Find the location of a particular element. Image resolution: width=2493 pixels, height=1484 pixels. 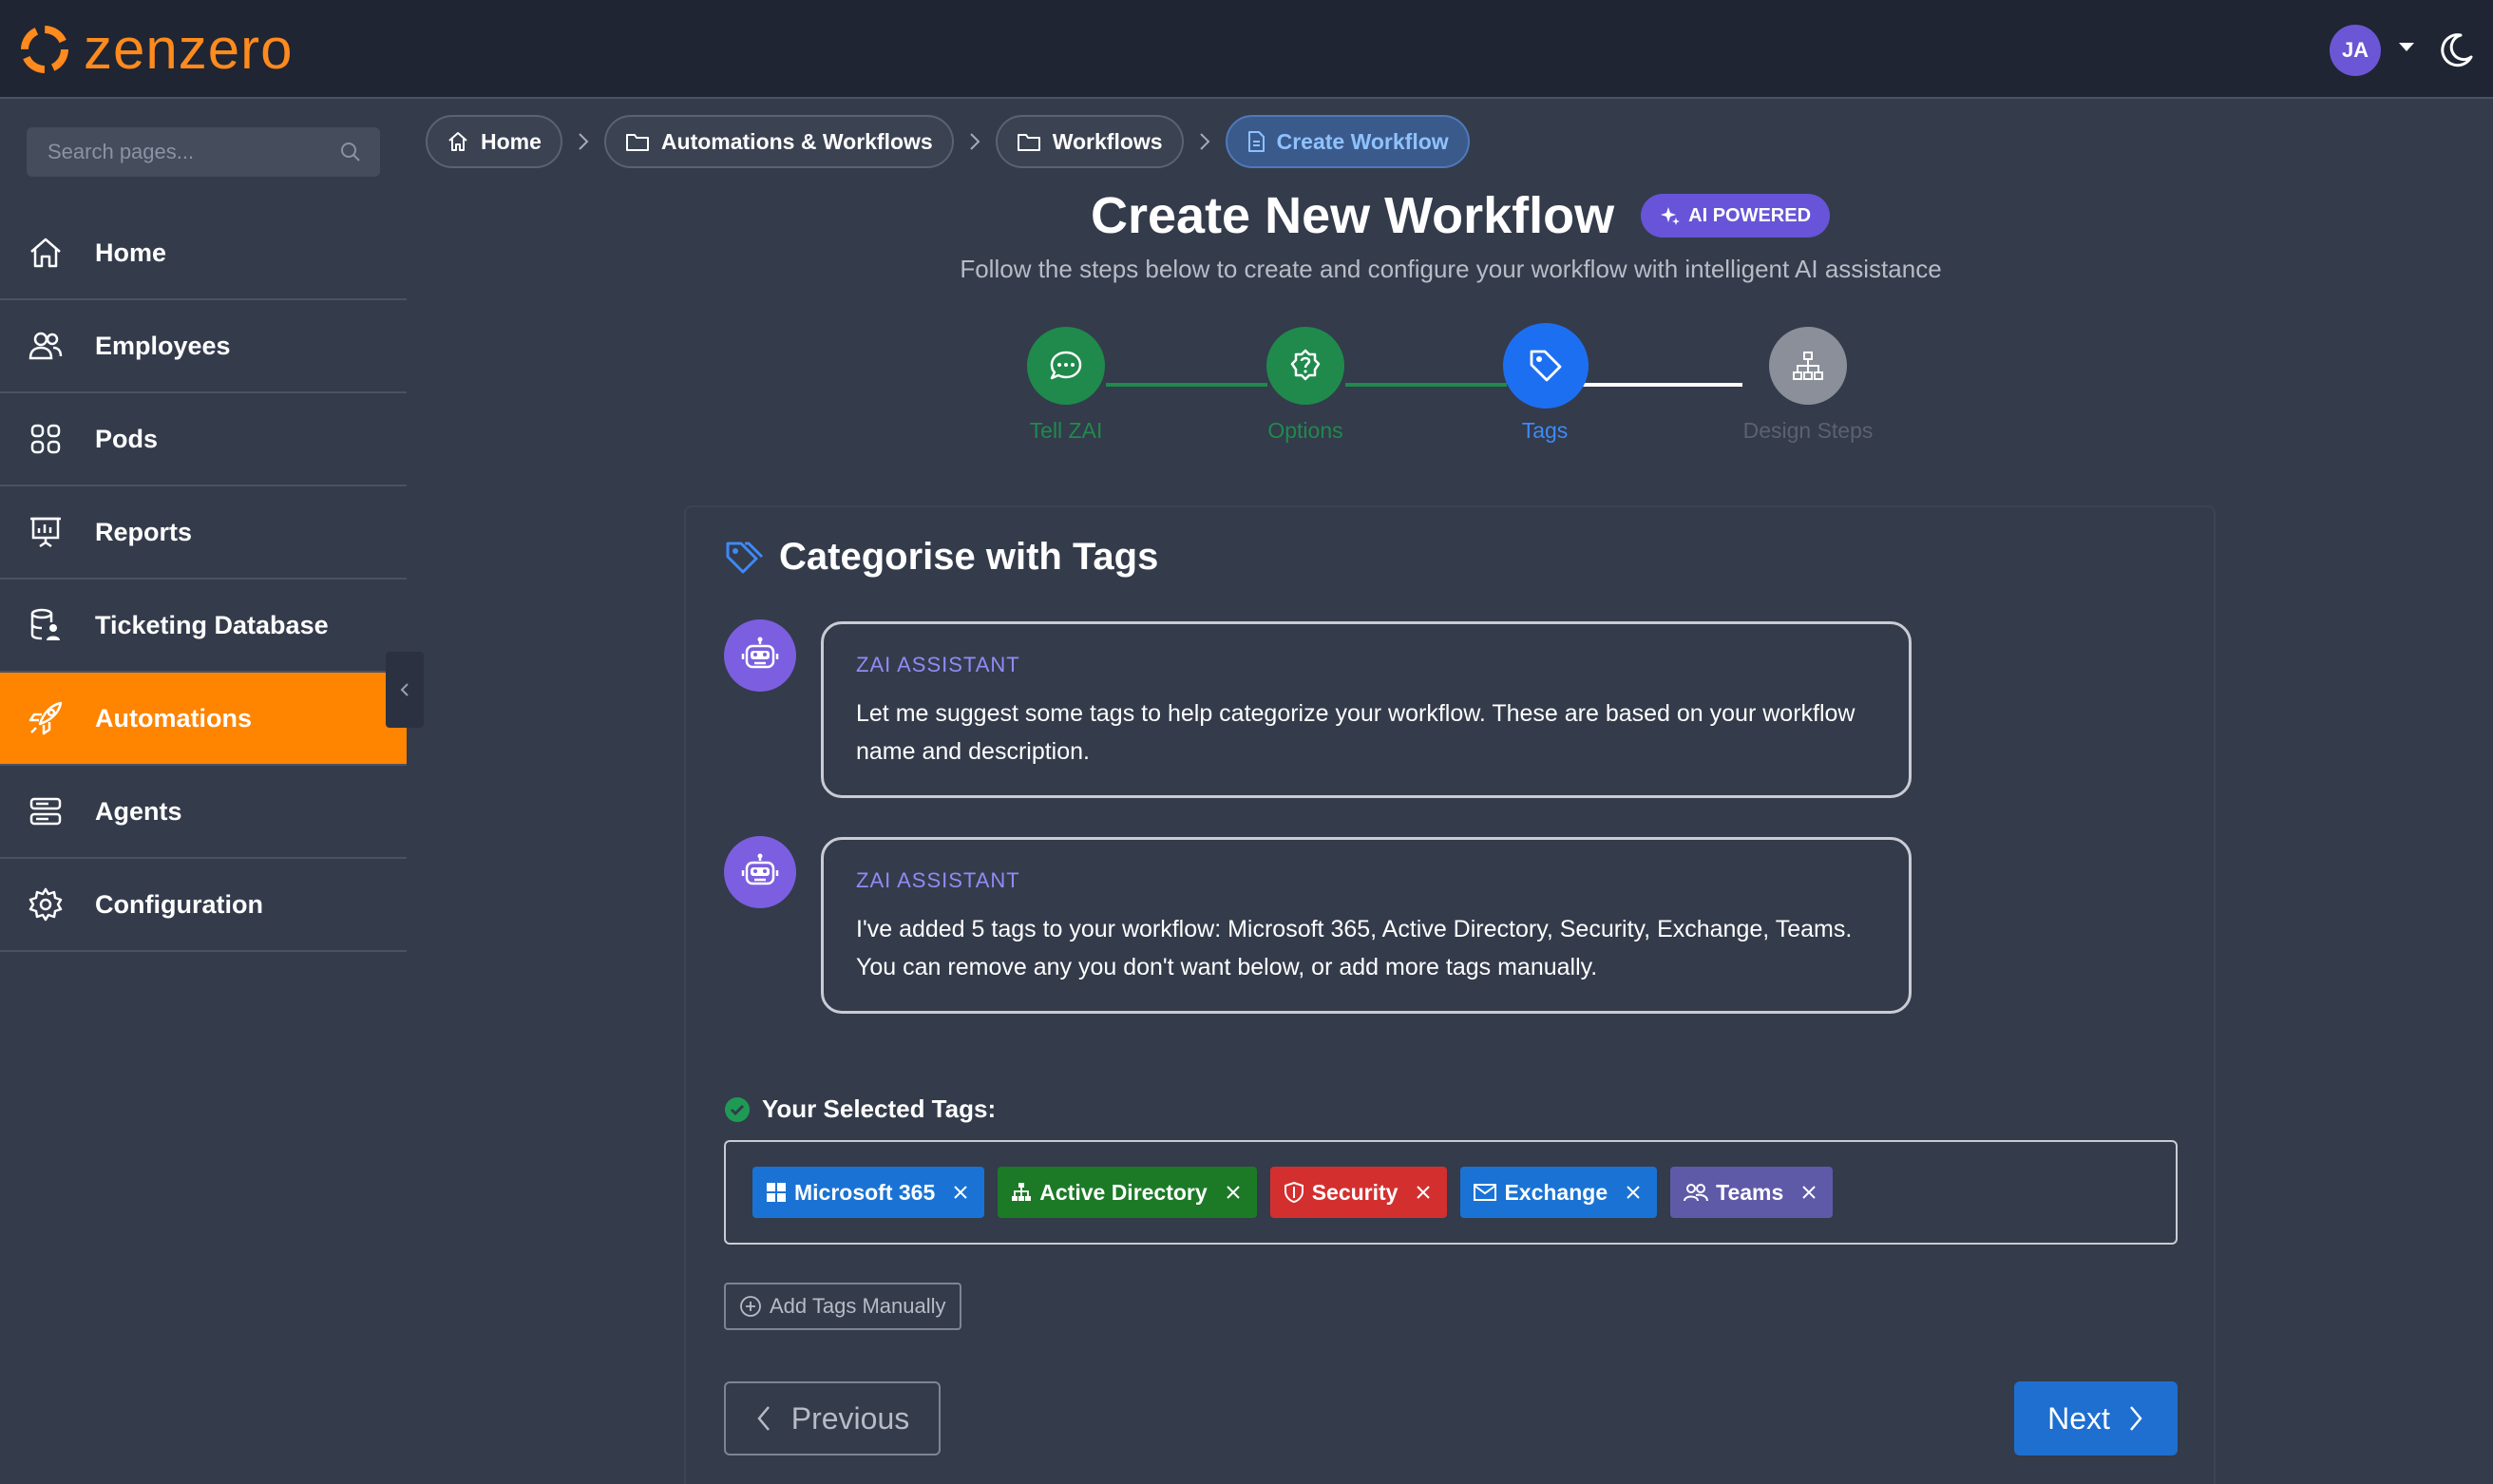

breadcrumb-create-workflow: Create Workflow is located at coordinates (1347, 141).